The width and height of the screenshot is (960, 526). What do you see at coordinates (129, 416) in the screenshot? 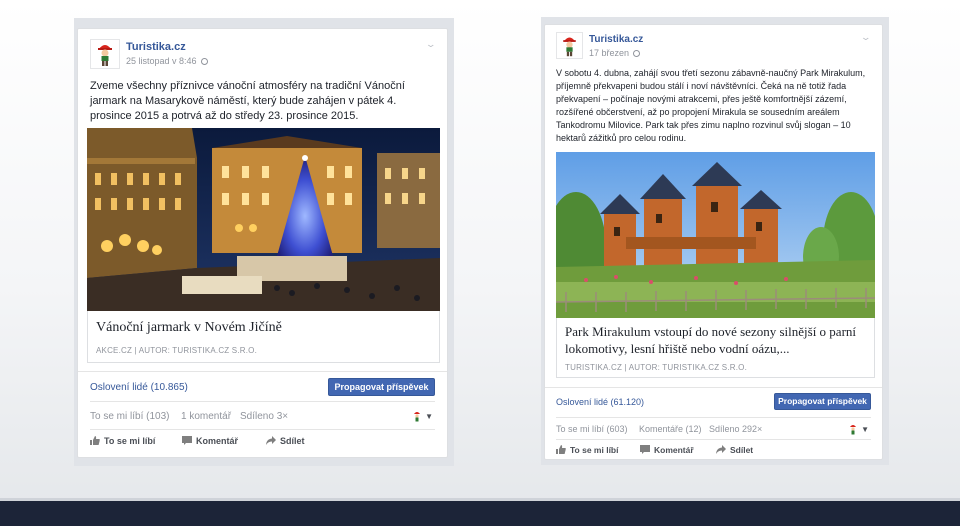
I see `like-count: To se mi líbí (103)` at bounding box center [129, 416].